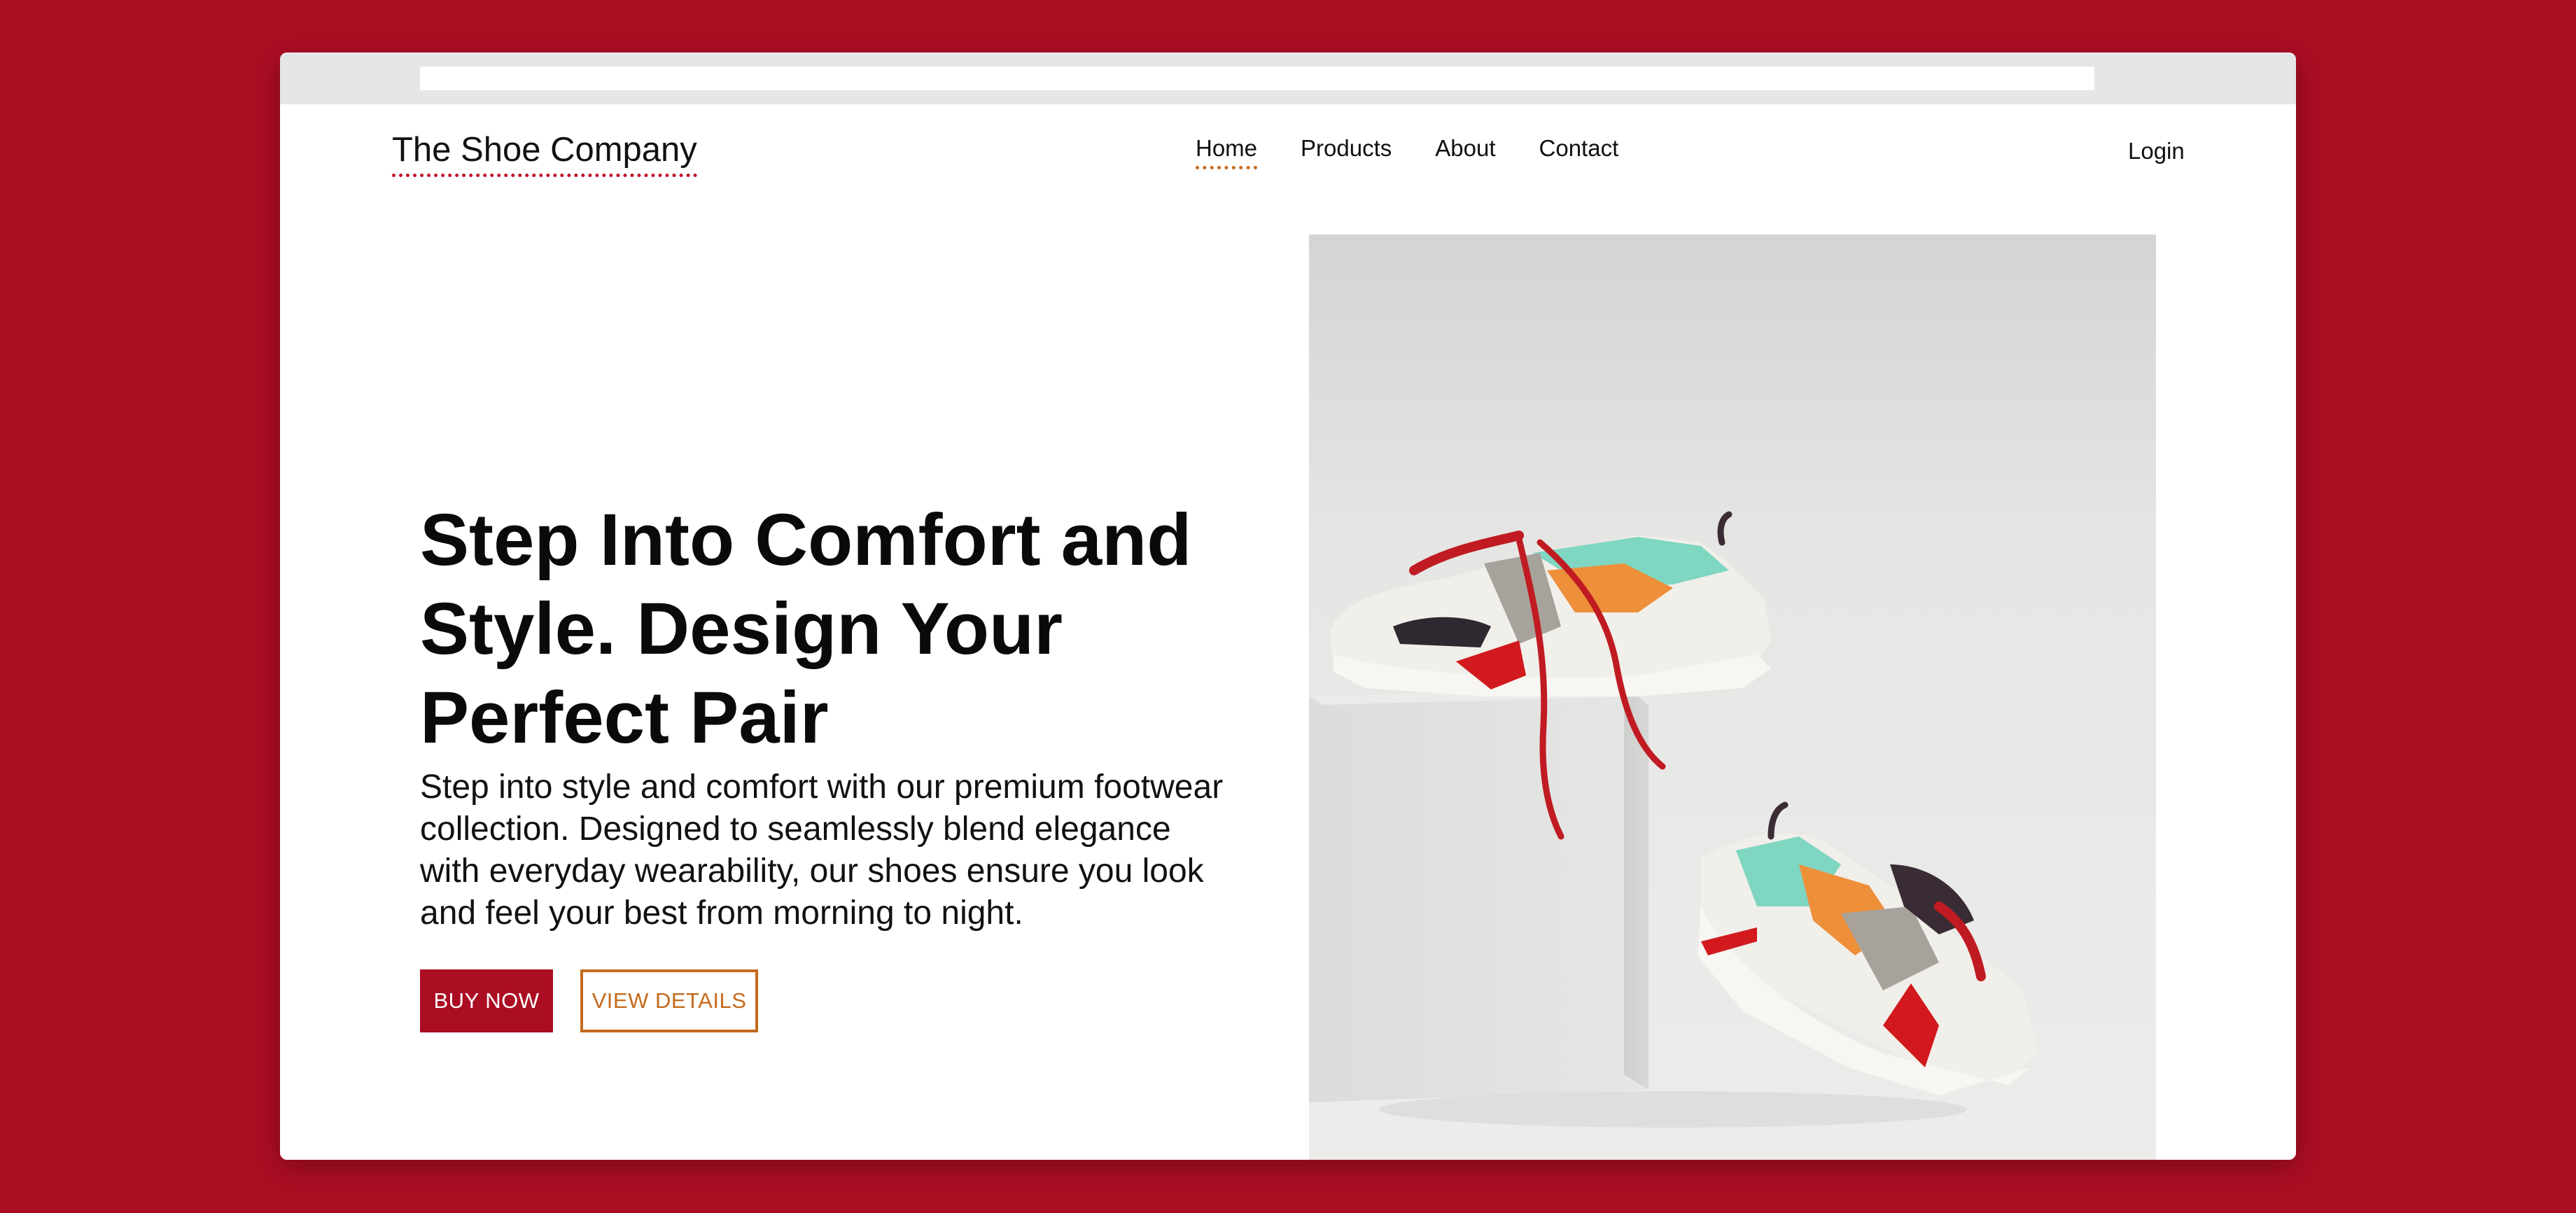  What do you see at coordinates (1579, 152) in the screenshot?
I see `nav-item-contact: Contact` at bounding box center [1579, 152].